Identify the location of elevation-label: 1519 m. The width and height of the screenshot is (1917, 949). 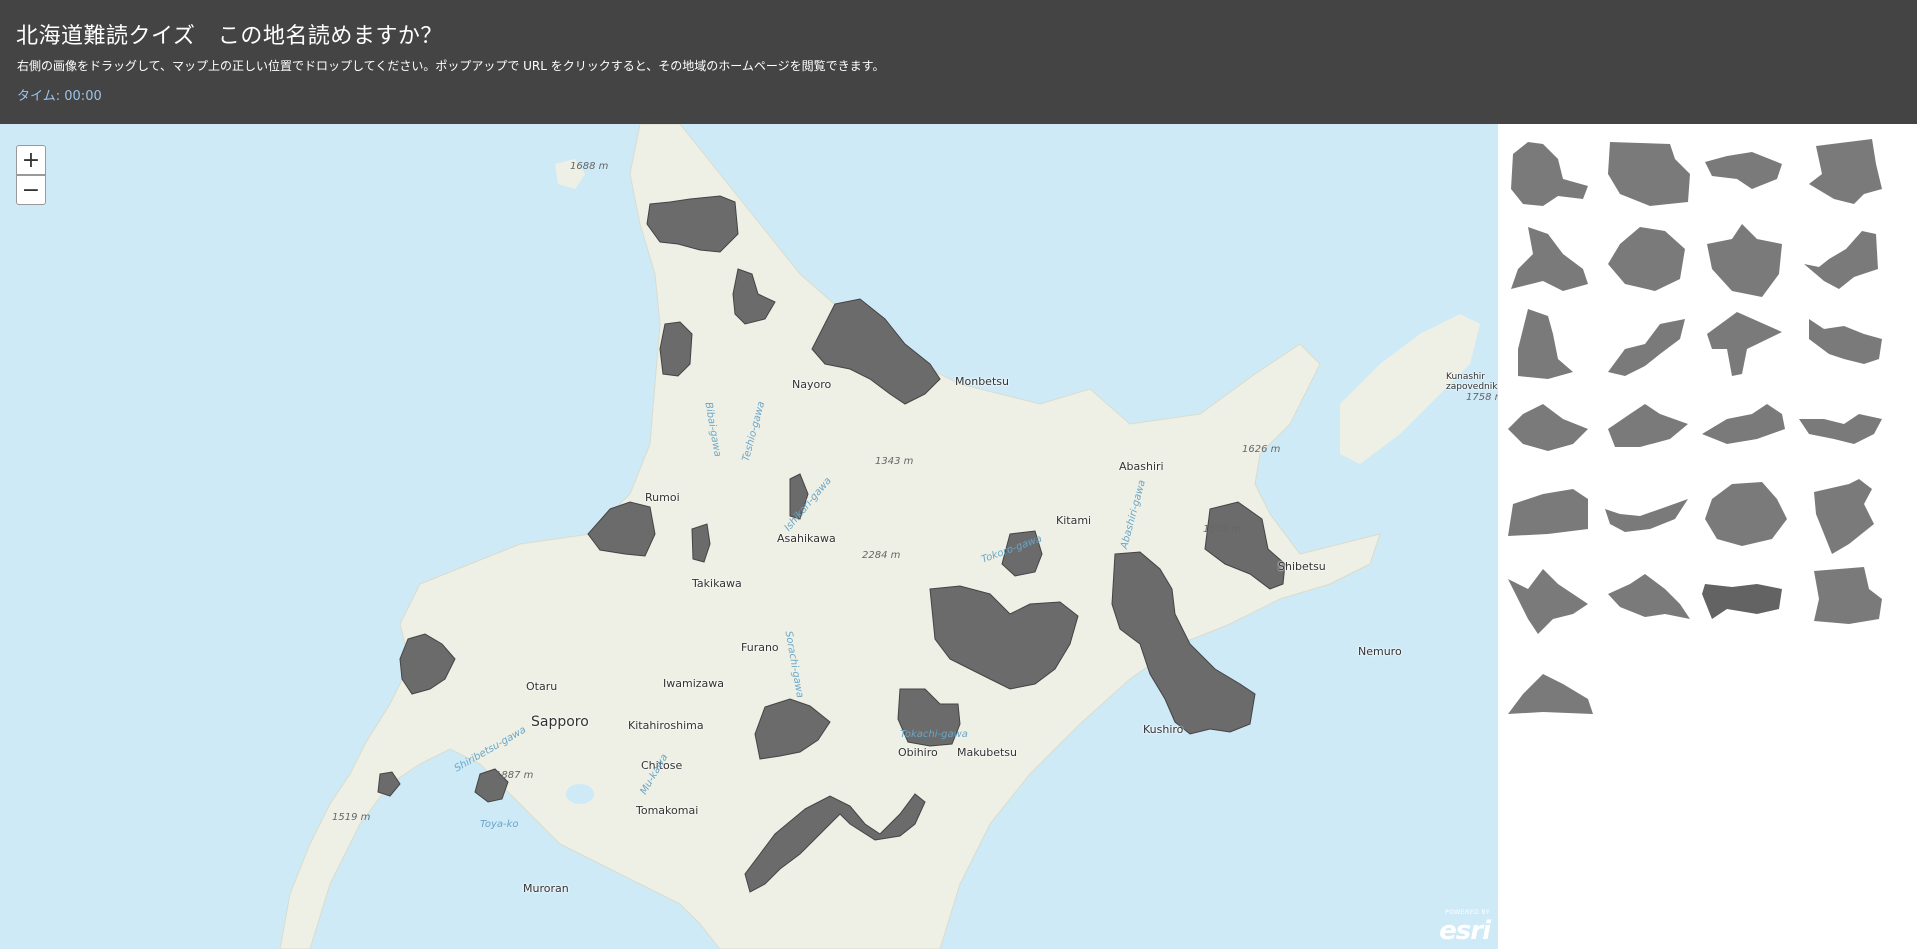
(351, 817).